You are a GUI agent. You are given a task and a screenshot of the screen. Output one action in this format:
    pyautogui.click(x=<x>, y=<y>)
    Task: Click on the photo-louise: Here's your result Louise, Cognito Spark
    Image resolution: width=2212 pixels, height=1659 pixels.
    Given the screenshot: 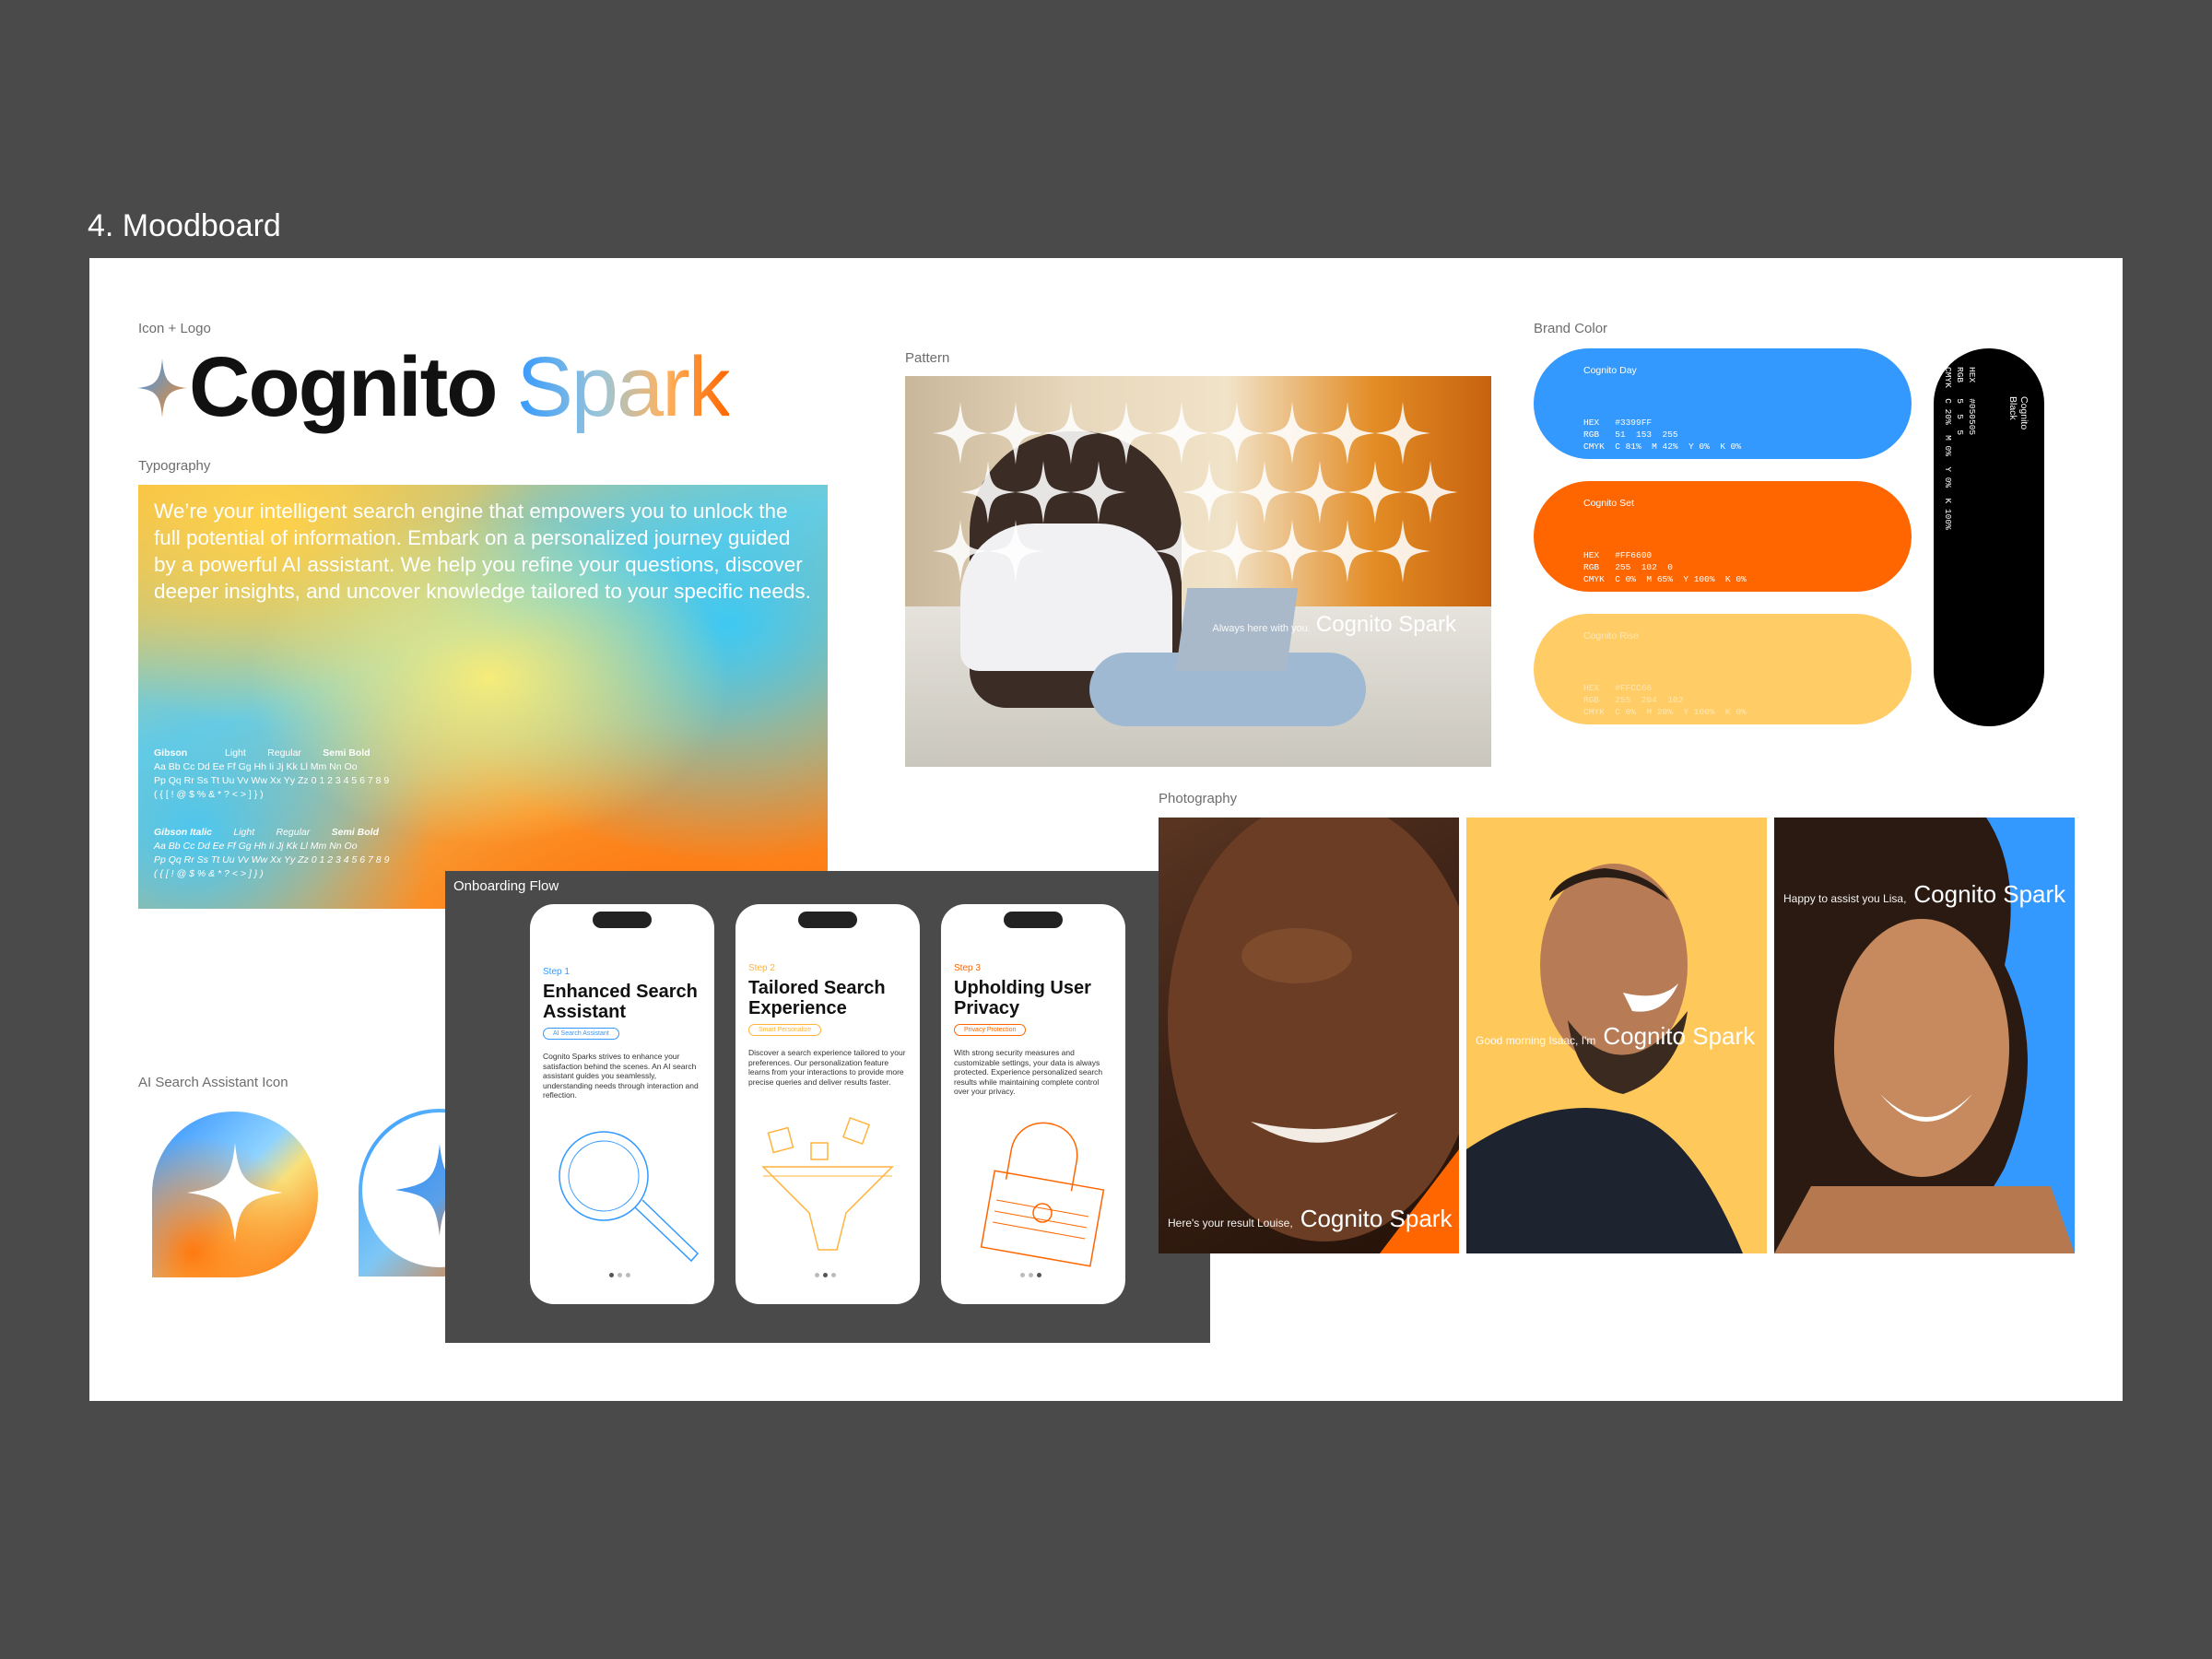 What is the action you would take?
    pyautogui.click(x=1309, y=1035)
    